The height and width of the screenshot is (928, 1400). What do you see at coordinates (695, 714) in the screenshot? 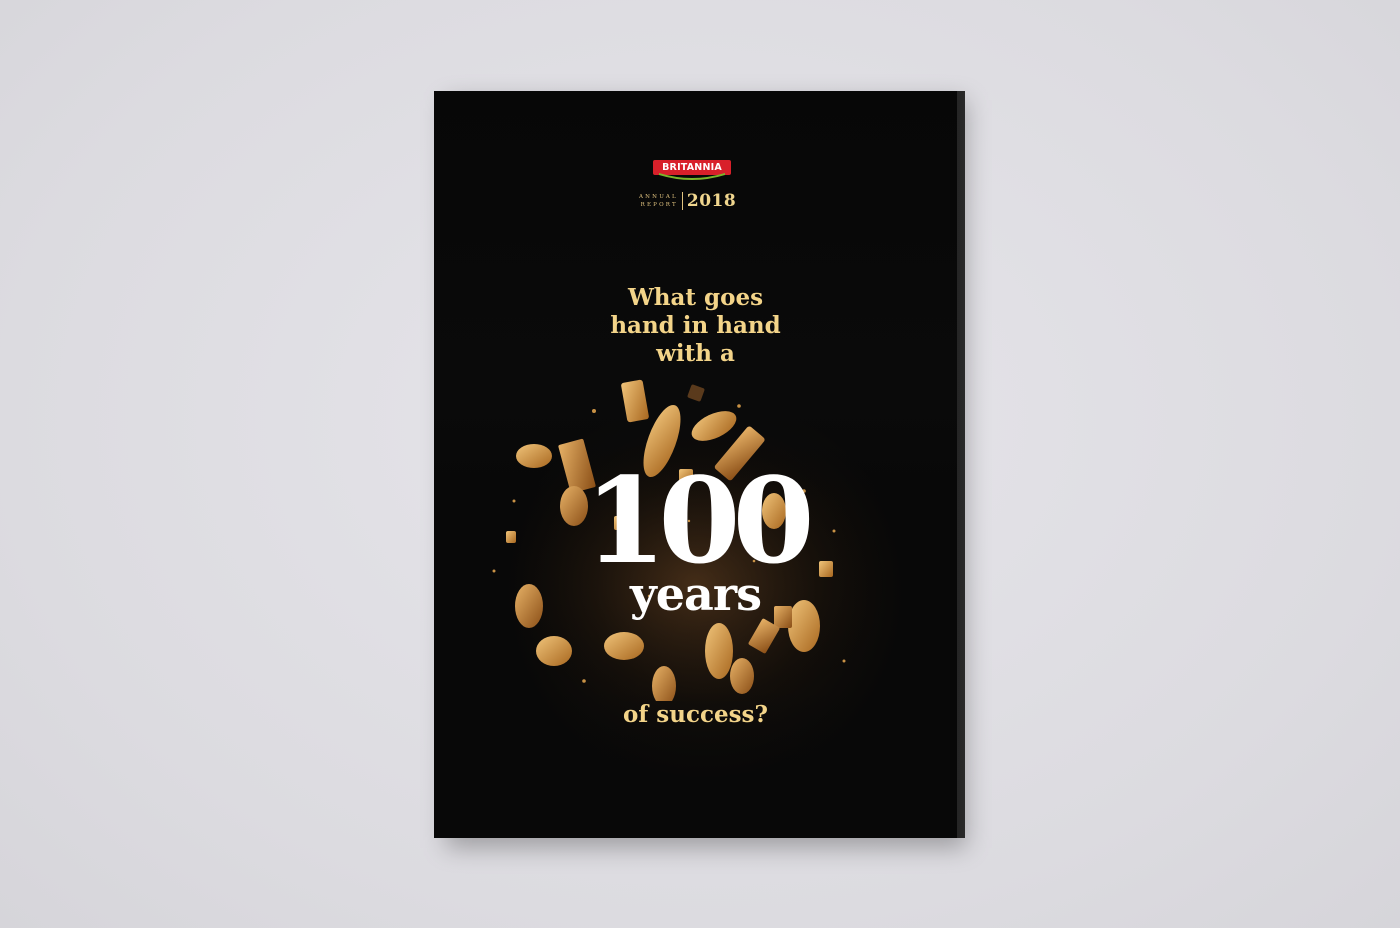
I see `tagline: of success?` at bounding box center [695, 714].